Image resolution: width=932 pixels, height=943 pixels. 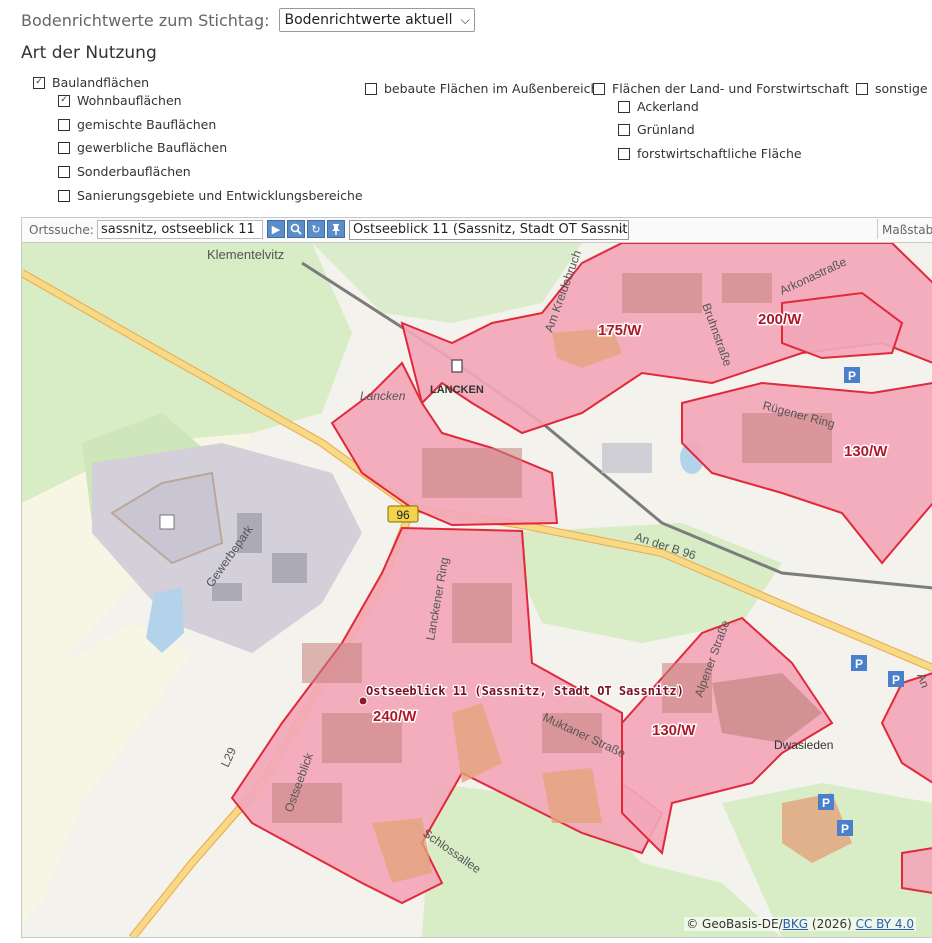 I want to click on license-link: CC BY 4.0, so click(x=885, y=924).